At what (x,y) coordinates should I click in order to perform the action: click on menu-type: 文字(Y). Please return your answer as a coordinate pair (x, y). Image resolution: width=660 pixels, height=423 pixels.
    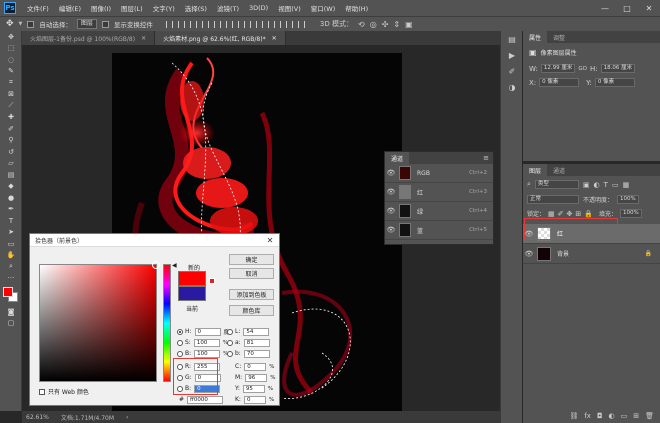
    Looking at the image, I should click on (164, 8).